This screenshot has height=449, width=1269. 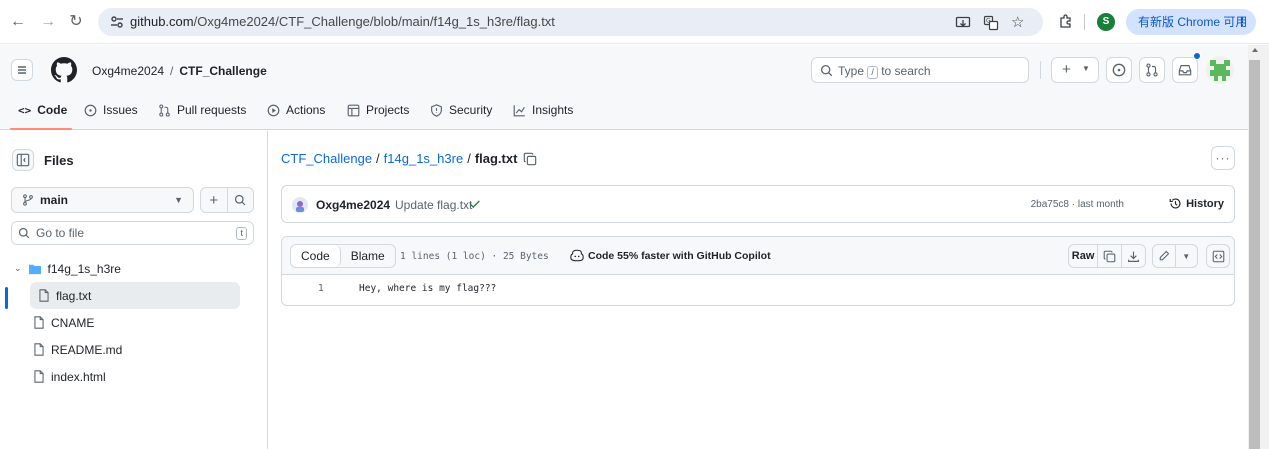 I want to click on symbols-panel-button, so click(x=1218, y=256).